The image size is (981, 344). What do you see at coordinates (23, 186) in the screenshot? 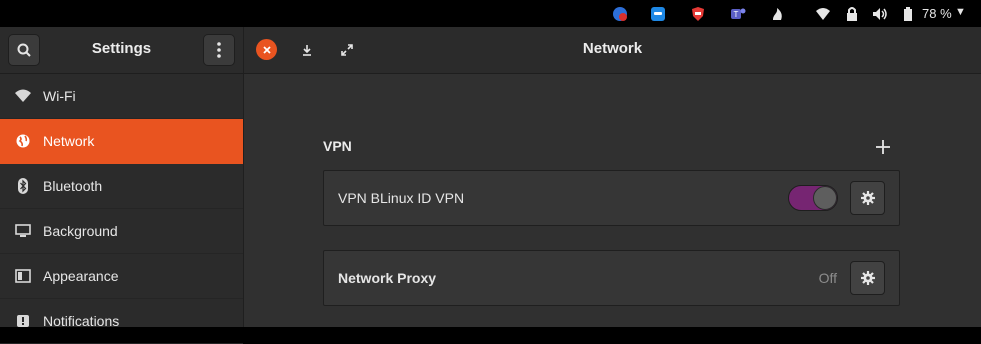
I see `bluetooth-icon` at bounding box center [23, 186].